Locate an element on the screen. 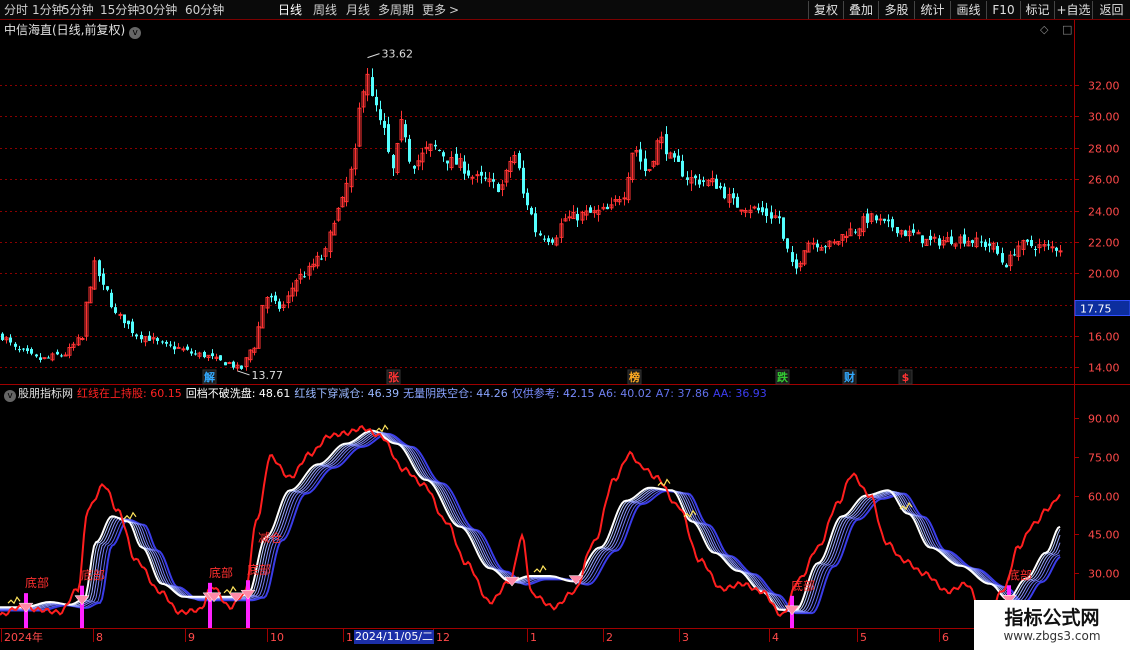 The width and height of the screenshot is (1130, 650). time-label: 9 is located at coordinates (191, 637).